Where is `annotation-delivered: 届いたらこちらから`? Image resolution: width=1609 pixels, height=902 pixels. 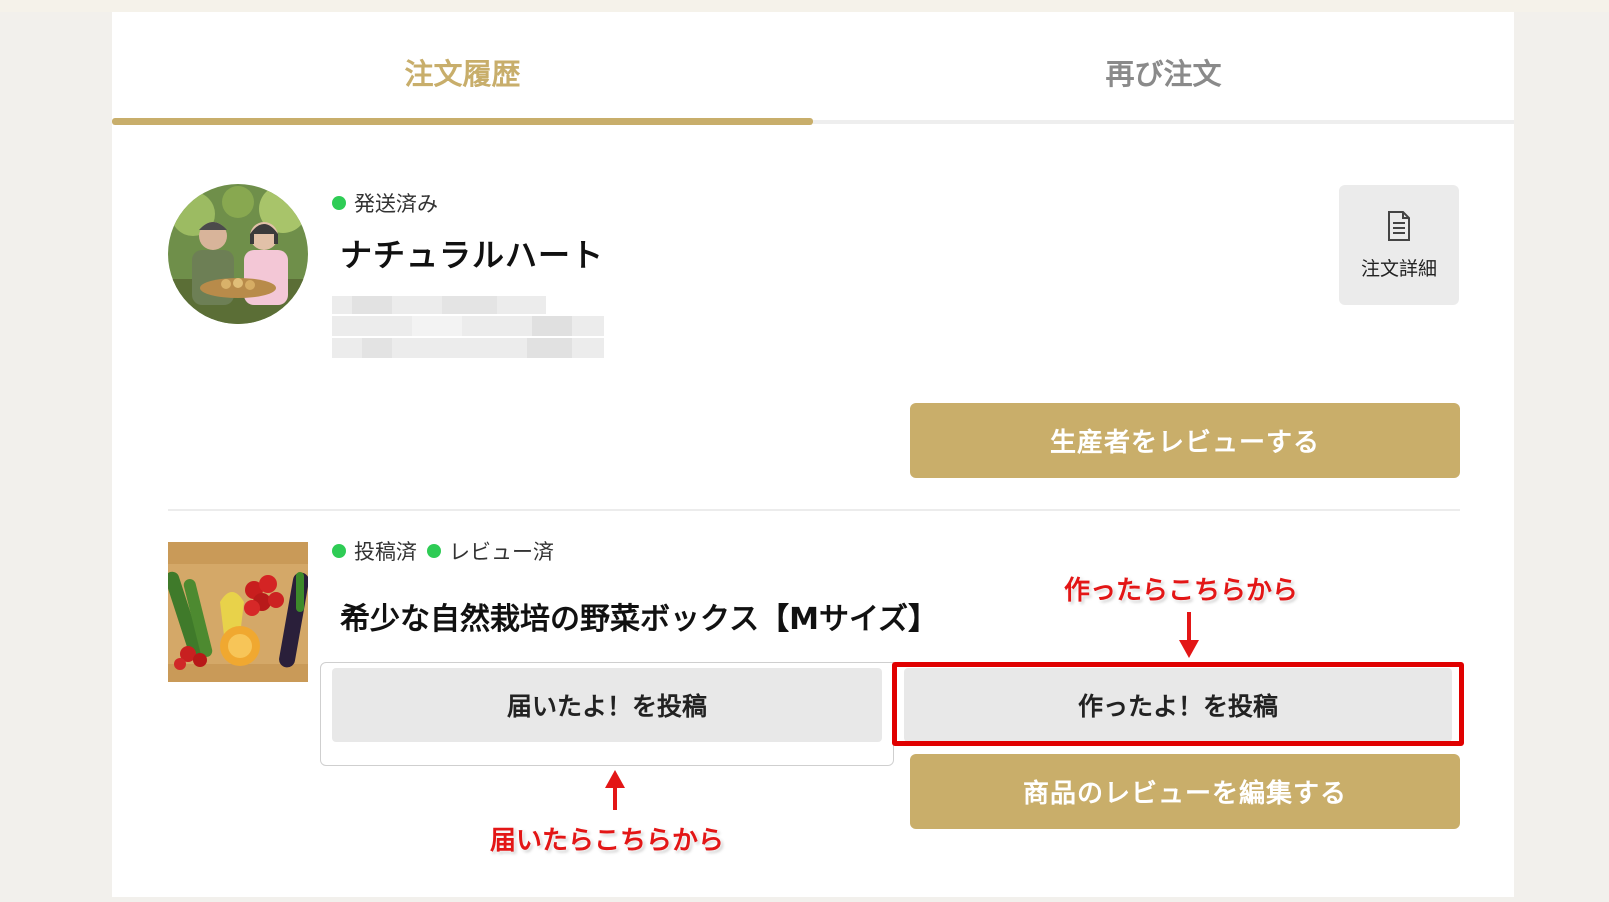 annotation-delivered: 届いたらこちらから is located at coordinates (607, 841).